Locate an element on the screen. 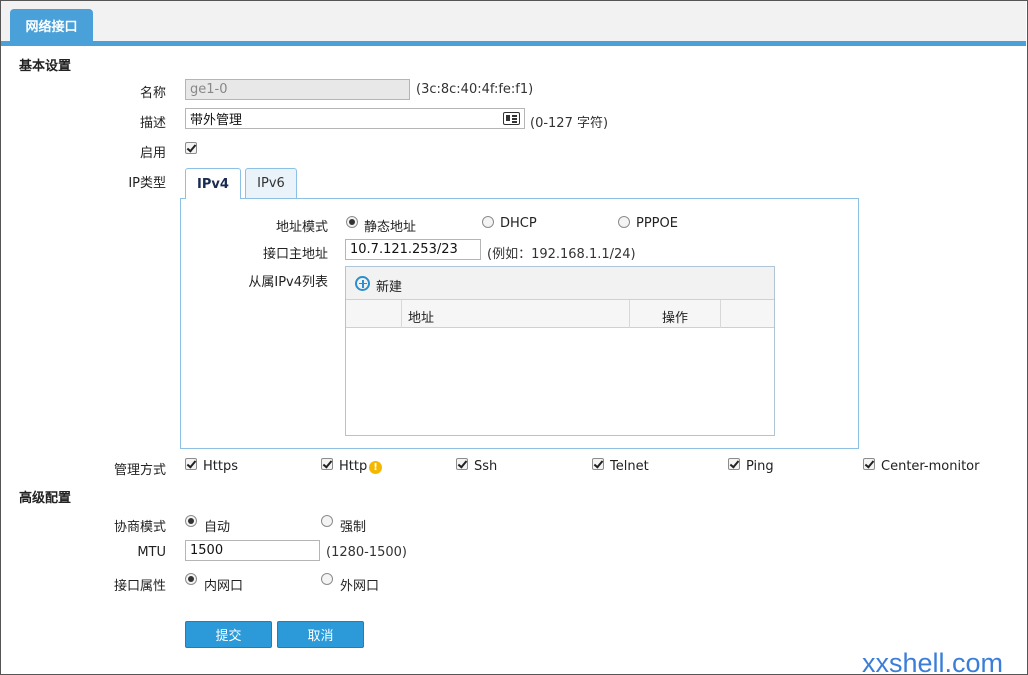  negotiation-label: 协商模式 is located at coordinates (139, 527).